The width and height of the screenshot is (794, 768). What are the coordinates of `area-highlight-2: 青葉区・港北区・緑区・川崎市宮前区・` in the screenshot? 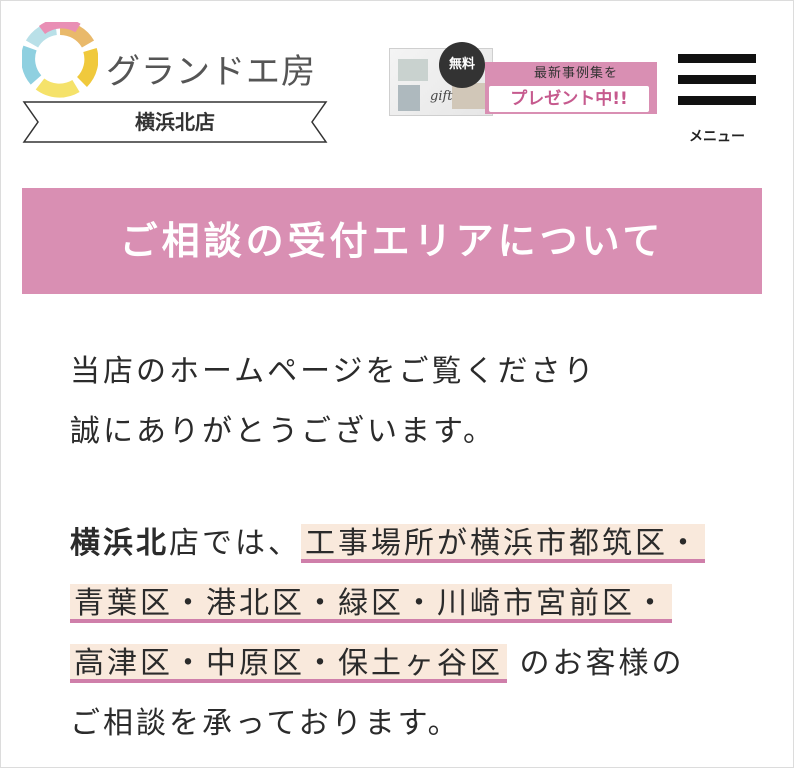 It's located at (371, 603).